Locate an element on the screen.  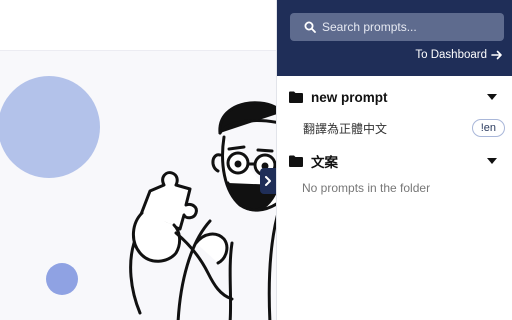
prompt-title: 翻譯為正體中文 is located at coordinates (345, 128).